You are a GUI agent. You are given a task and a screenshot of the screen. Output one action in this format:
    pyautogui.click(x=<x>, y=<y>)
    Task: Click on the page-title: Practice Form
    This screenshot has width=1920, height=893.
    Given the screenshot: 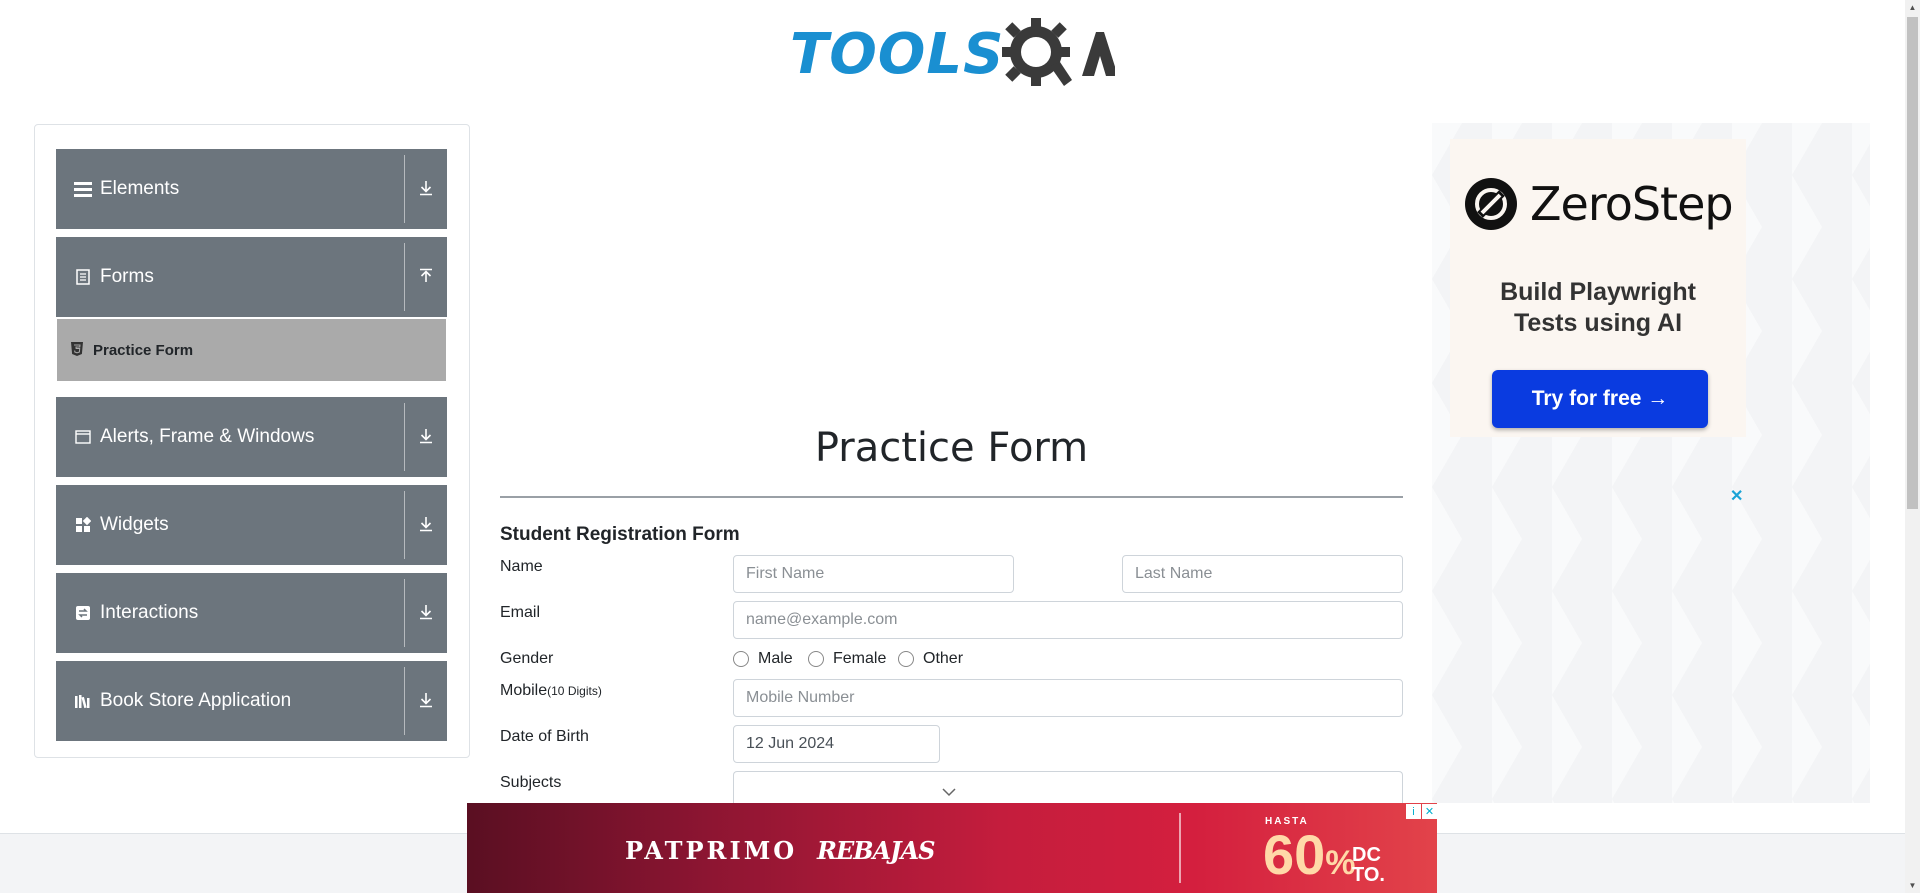 What is the action you would take?
    pyautogui.click(x=951, y=448)
    